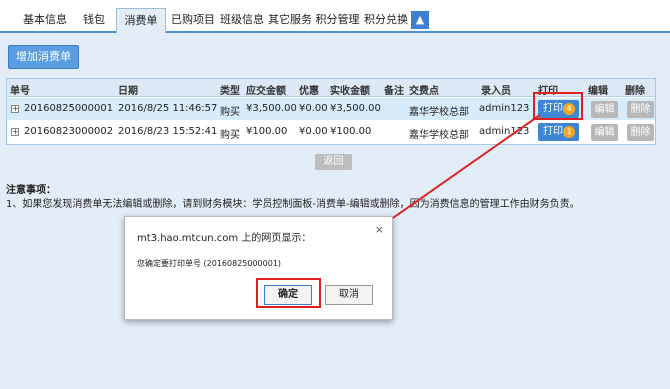 The image size is (670, 389). What do you see at coordinates (43, 57) in the screenshot?
I see `add-consumption-button: 增加消费单` at bounding box center [43, 57].